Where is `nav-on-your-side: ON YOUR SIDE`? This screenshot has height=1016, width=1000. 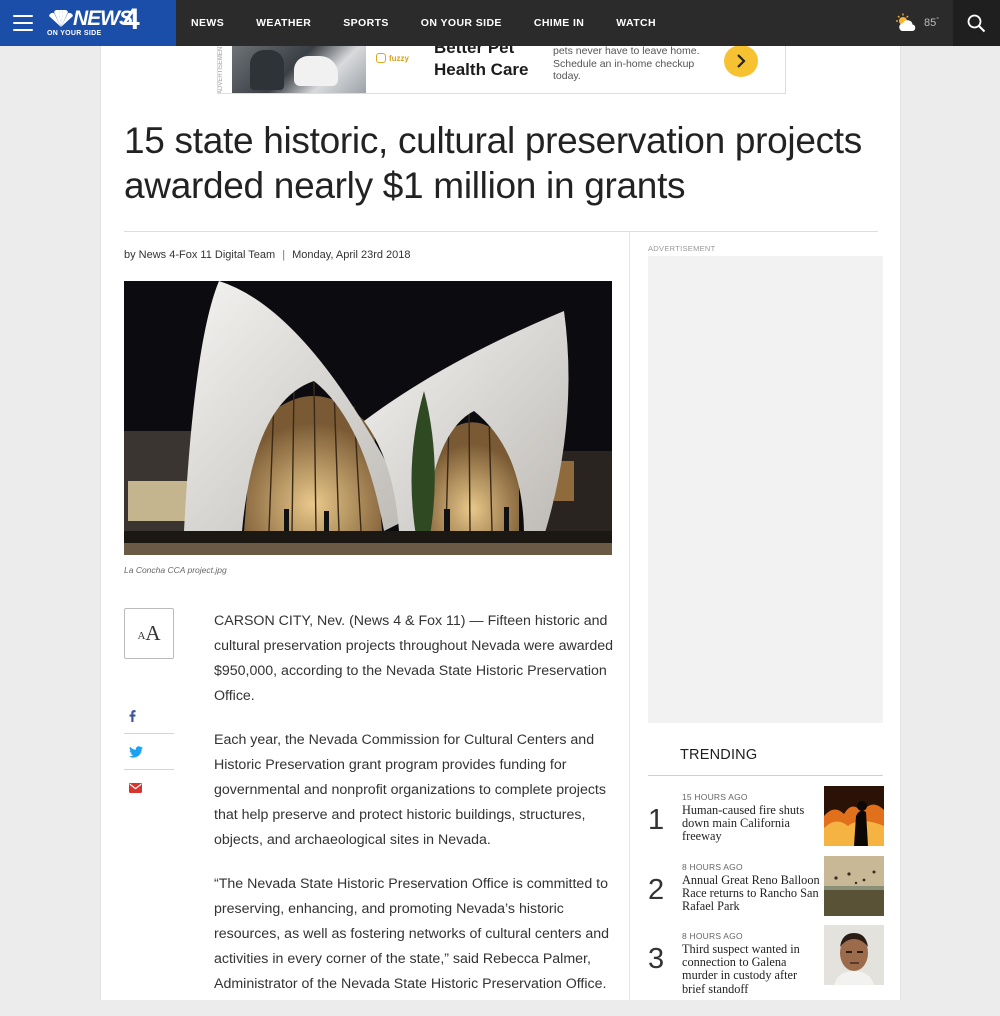 nav-on-your-side: ON YOUR SIDE is located at coordinates (461, 23).